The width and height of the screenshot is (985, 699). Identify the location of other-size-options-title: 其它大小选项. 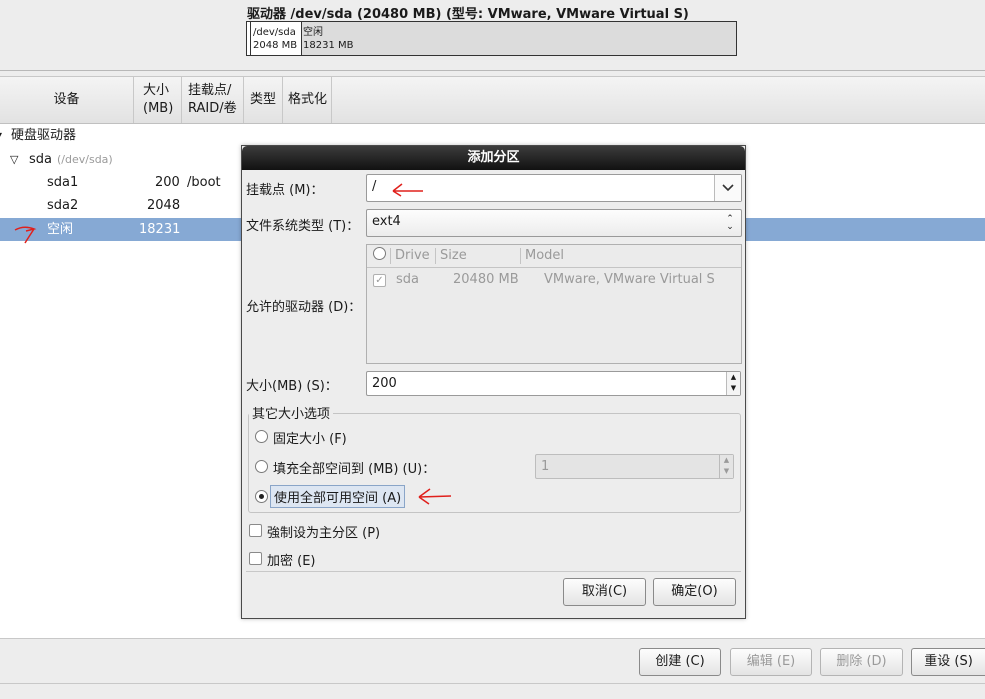
(291, 412).